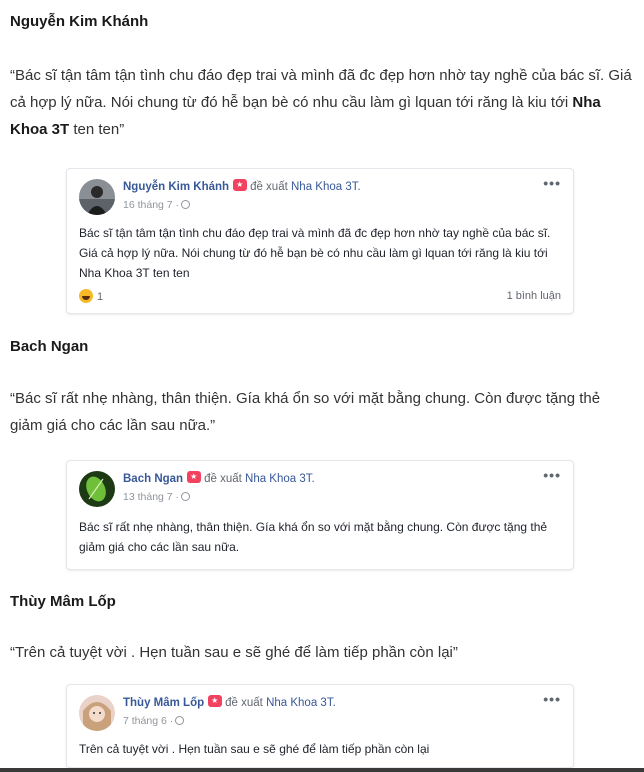 The width and height of the screenshot is (644, 772). What do you see at coordinates (176, 187) in the screenshot?
I see `poster-name-link: Nguyễn Kim Khánh` at bounding box center [176, 187].